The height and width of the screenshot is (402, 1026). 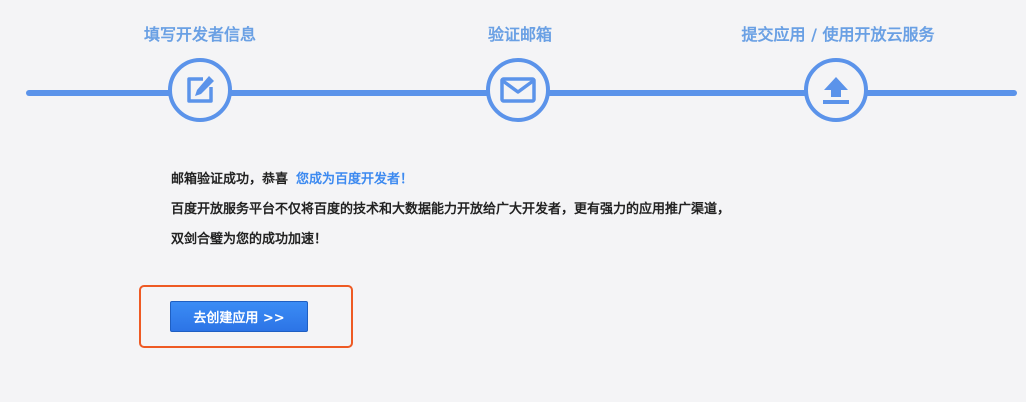 I want to click on step-circle-submit-app, so click(x=836, y=90).